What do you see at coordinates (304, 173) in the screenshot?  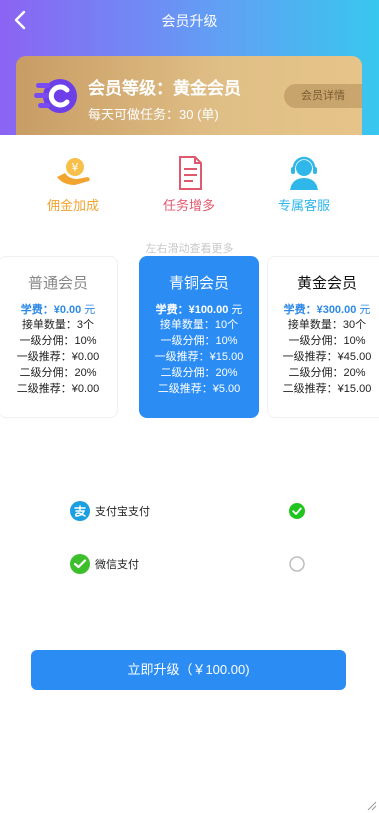 I see `customer-service-icon` at bounding box center [304, 173].